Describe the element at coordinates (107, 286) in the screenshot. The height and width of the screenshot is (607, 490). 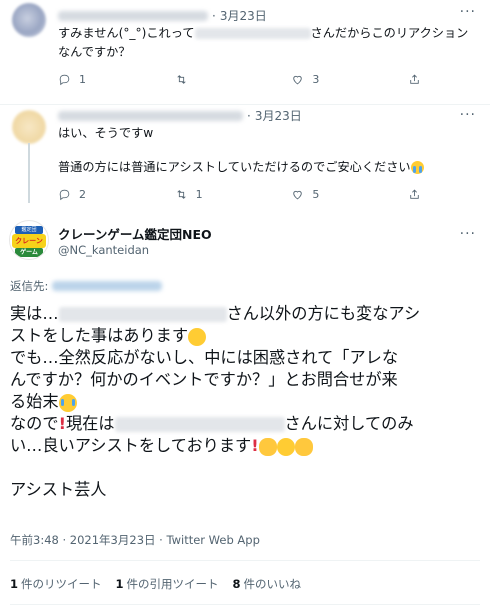
I see `redacted-handles` at that location.